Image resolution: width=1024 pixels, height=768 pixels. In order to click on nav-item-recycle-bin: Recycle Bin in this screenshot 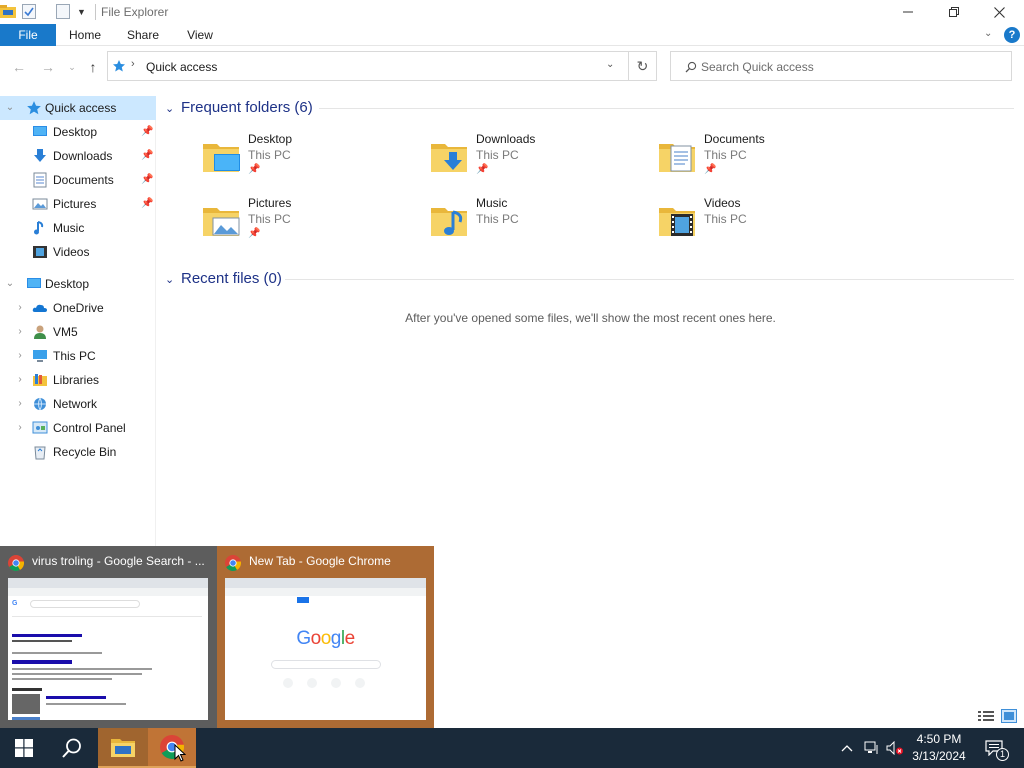, I will do `click(78, 452)`.